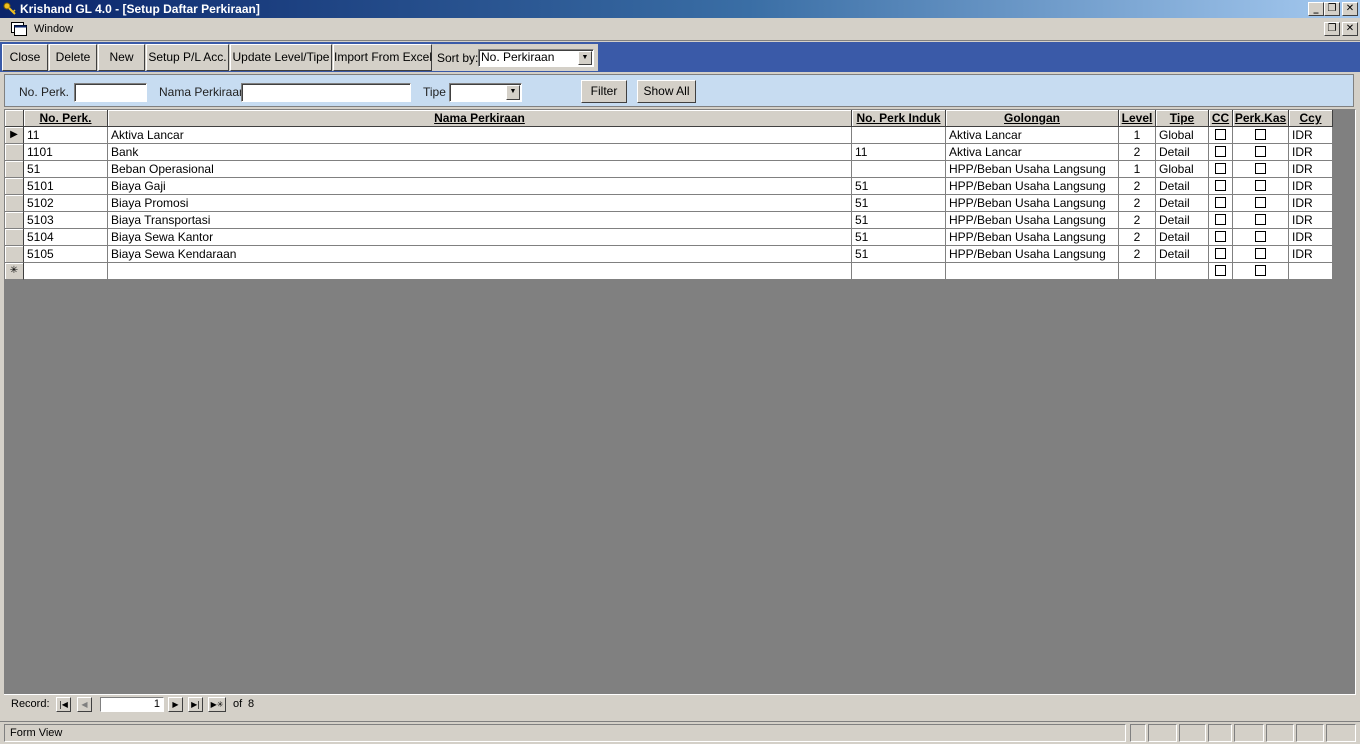  What do you see at coordinates (73, 57) in the screenshot?
I see `delete-button: Delete` at bounding box center [73, 57].